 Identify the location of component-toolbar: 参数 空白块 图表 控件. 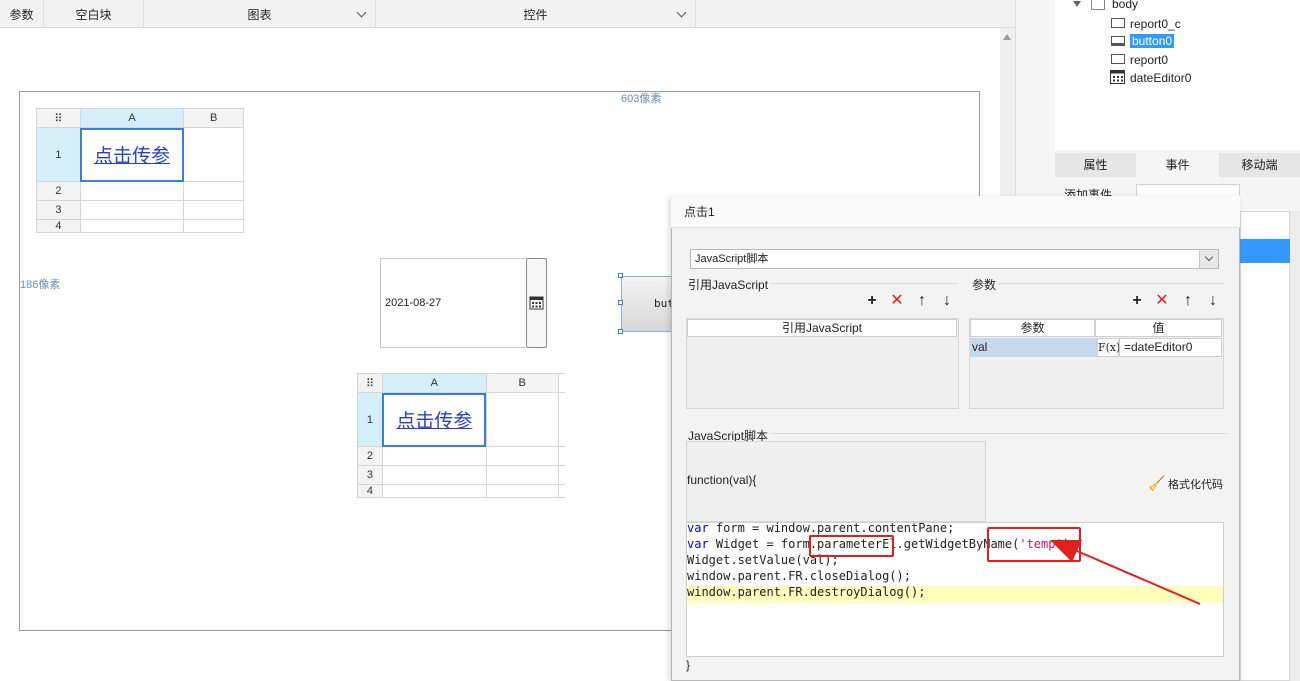
(507, 14).